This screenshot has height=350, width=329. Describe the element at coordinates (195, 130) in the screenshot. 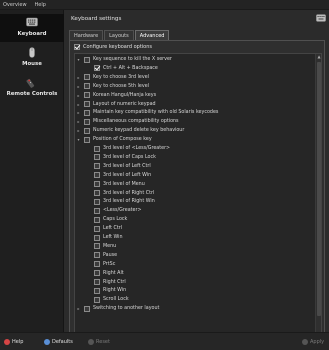

I see `tree-row: ▸ Numeric keypad delete key behaviour` at that location.